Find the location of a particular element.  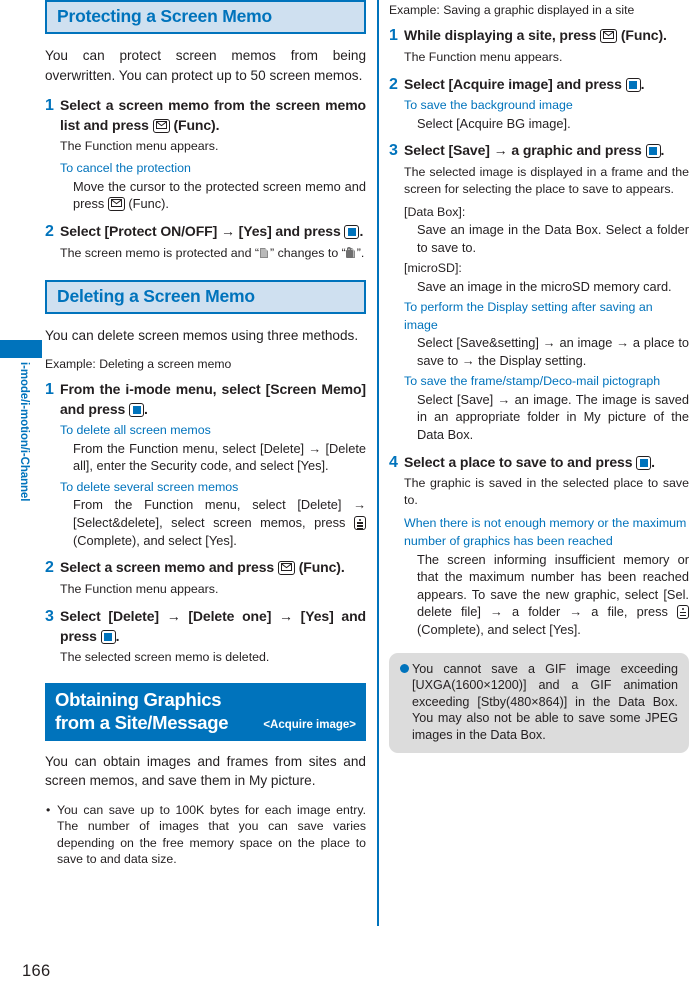

step-heading-part-c: . is located at coordinates (662, 150).